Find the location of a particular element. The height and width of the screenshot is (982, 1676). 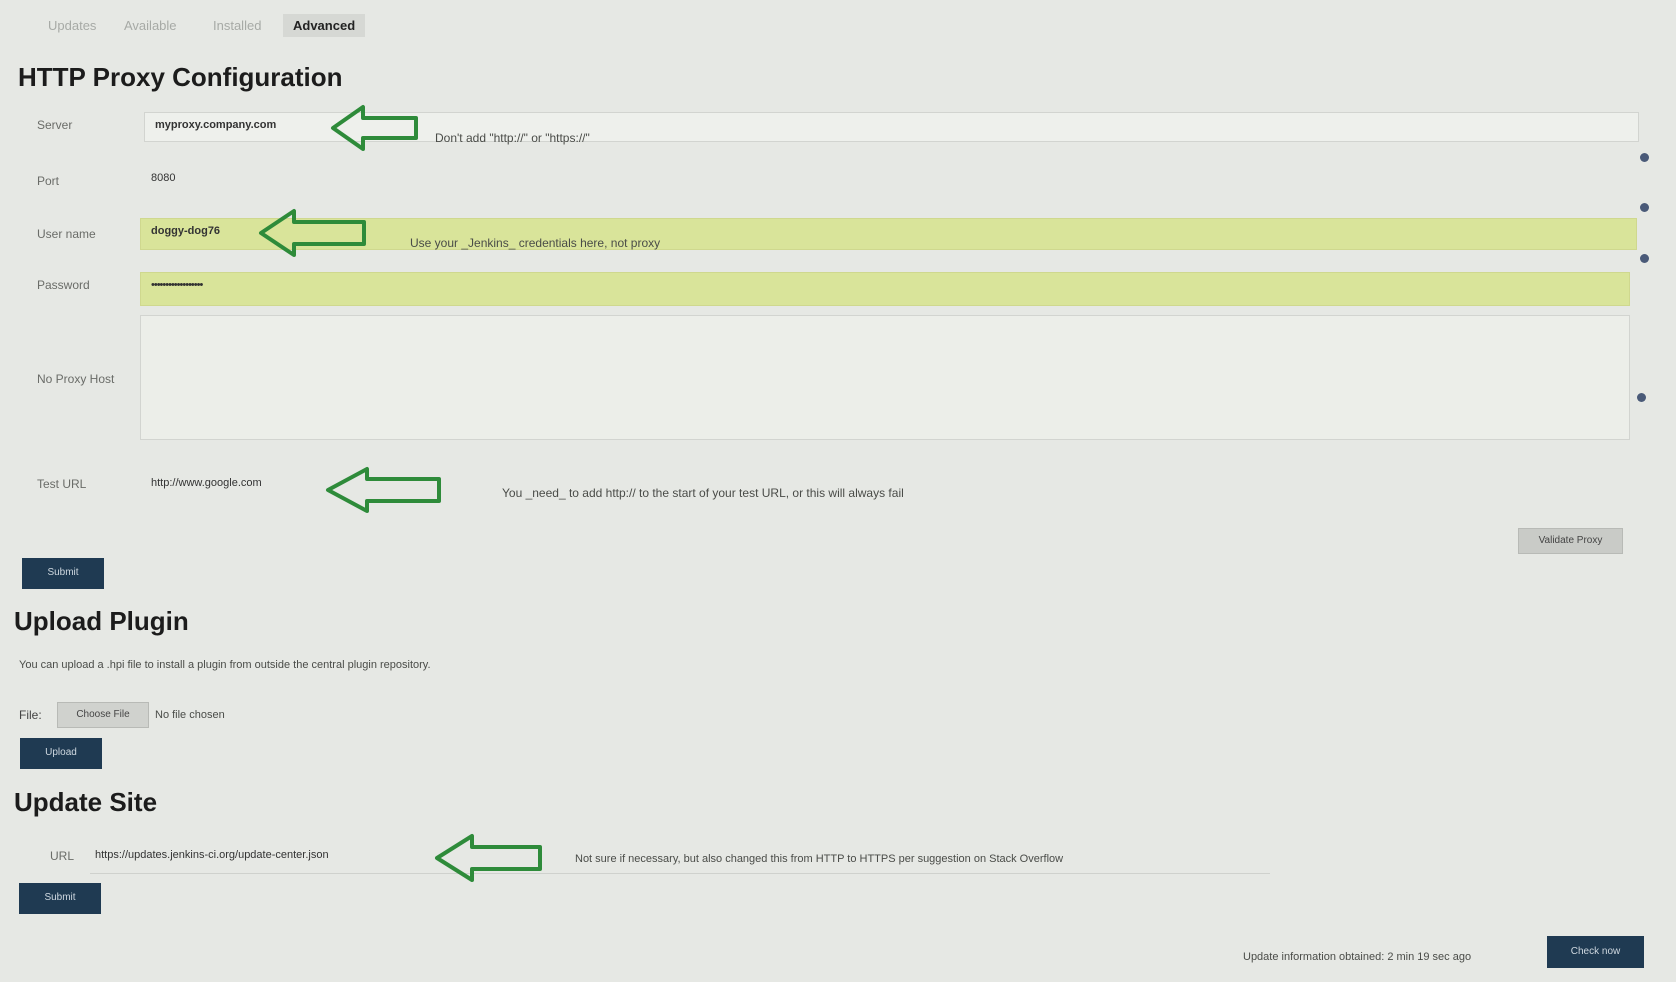

port-value: 8080 is located at coordinates (163, 178).